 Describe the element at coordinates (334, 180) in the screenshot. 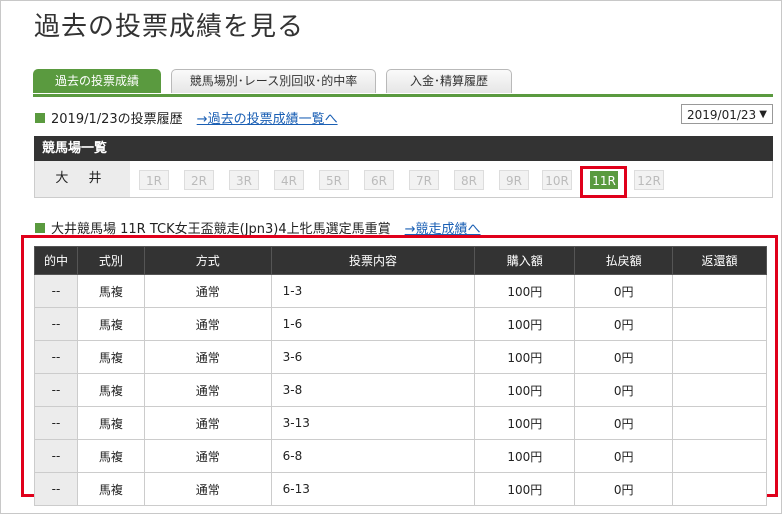

I see `race-button-5r: 5R` at that location.